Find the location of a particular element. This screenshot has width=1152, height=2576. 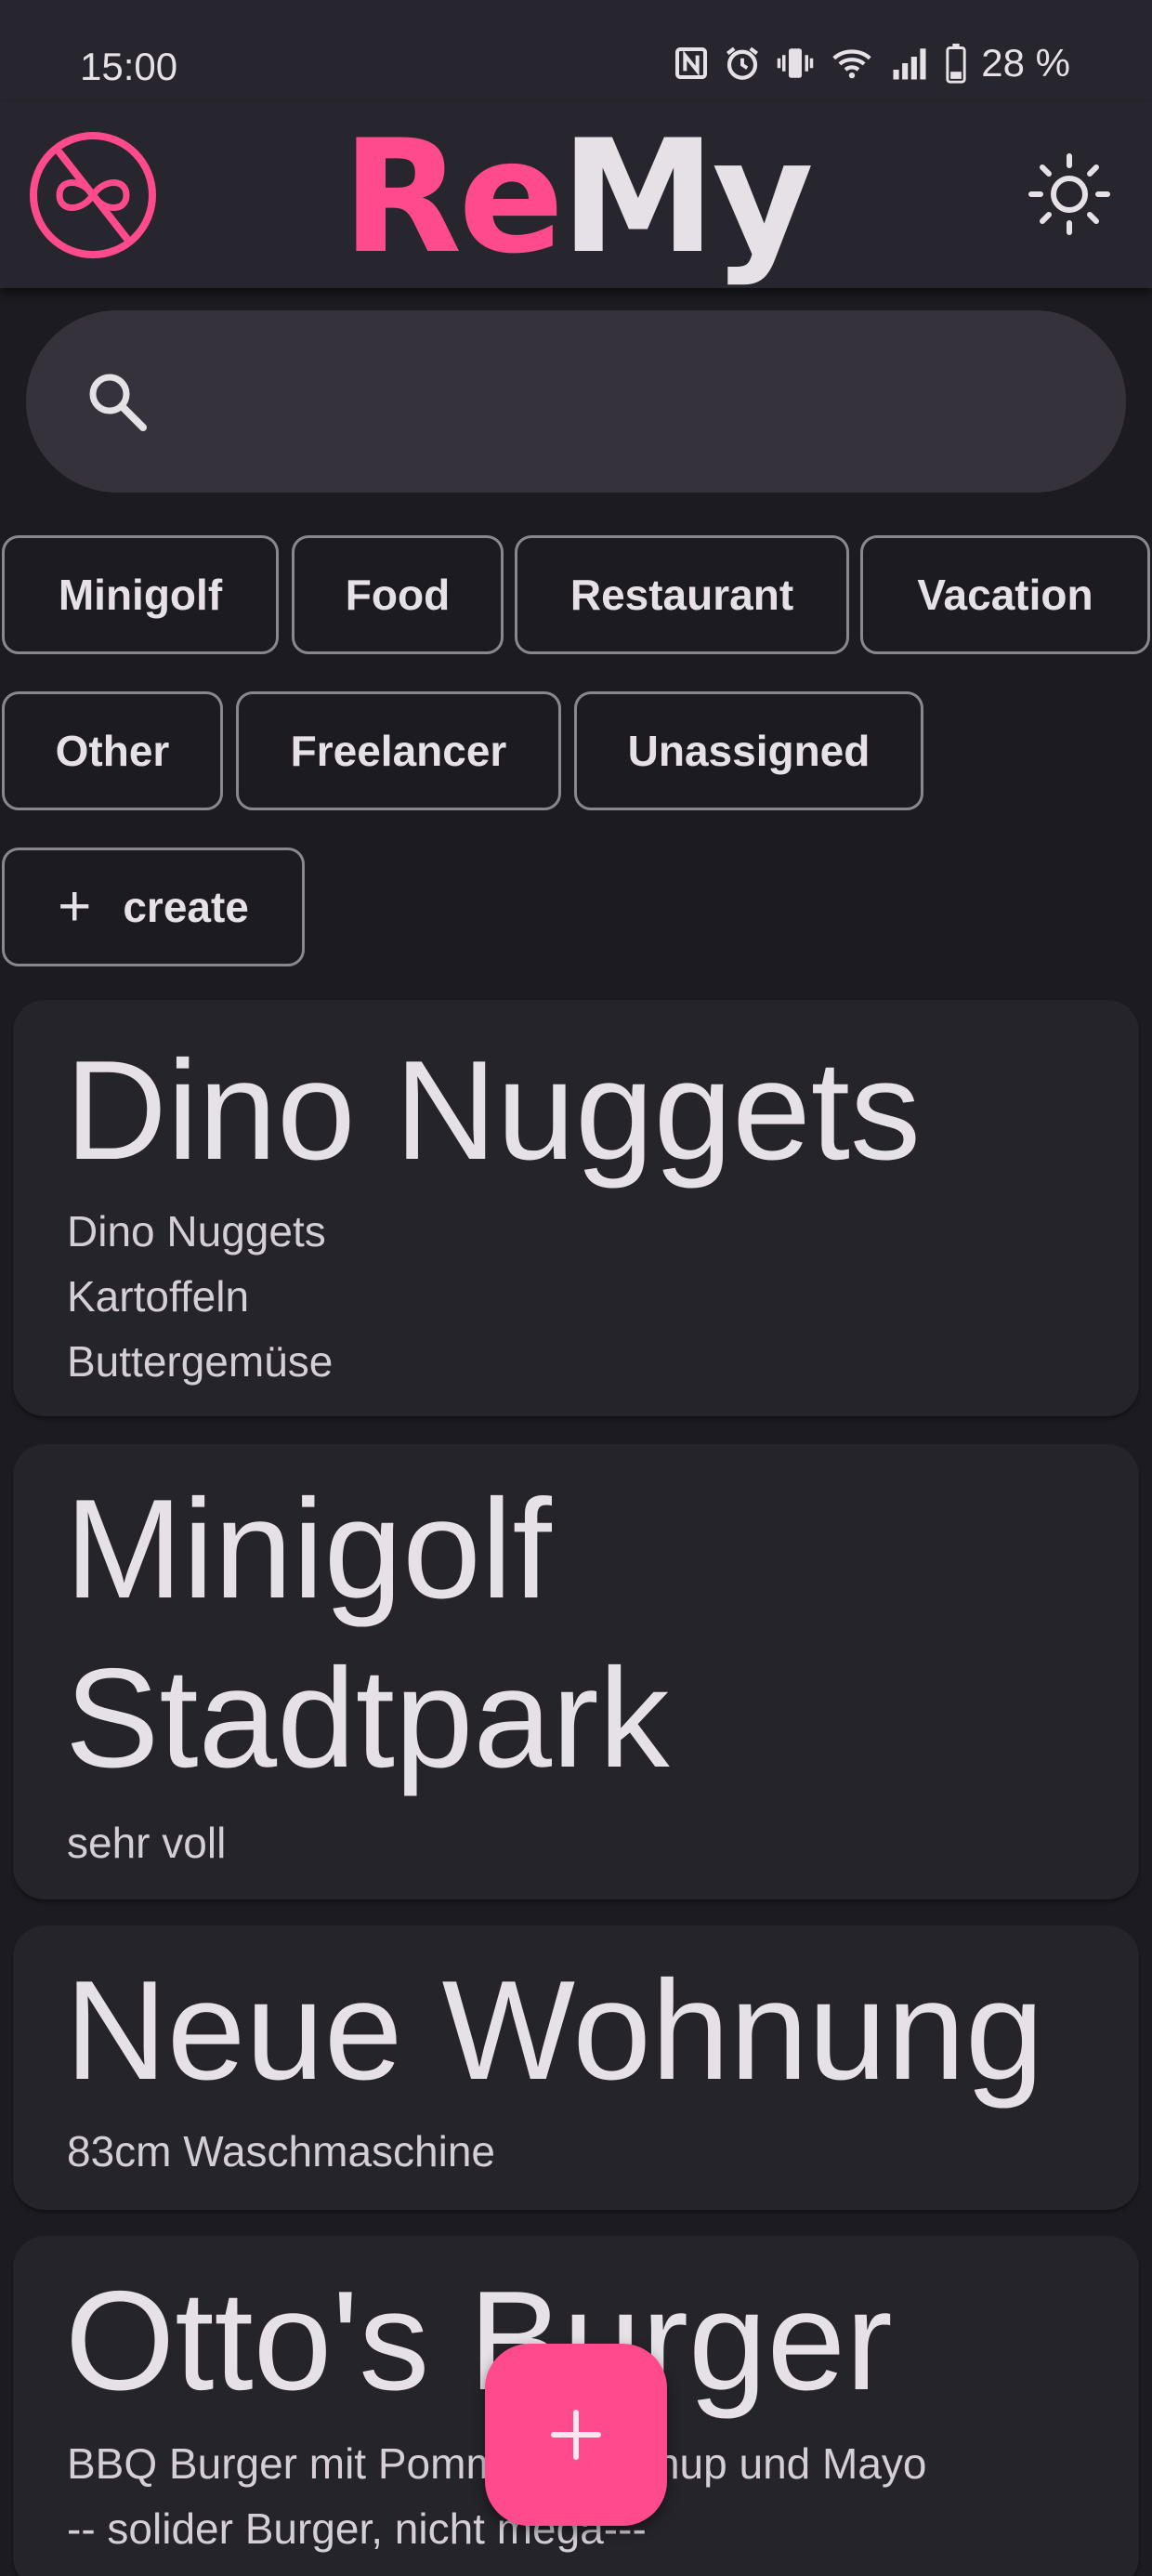

chip-label: Freelancer is located at coordinates (398, 751).